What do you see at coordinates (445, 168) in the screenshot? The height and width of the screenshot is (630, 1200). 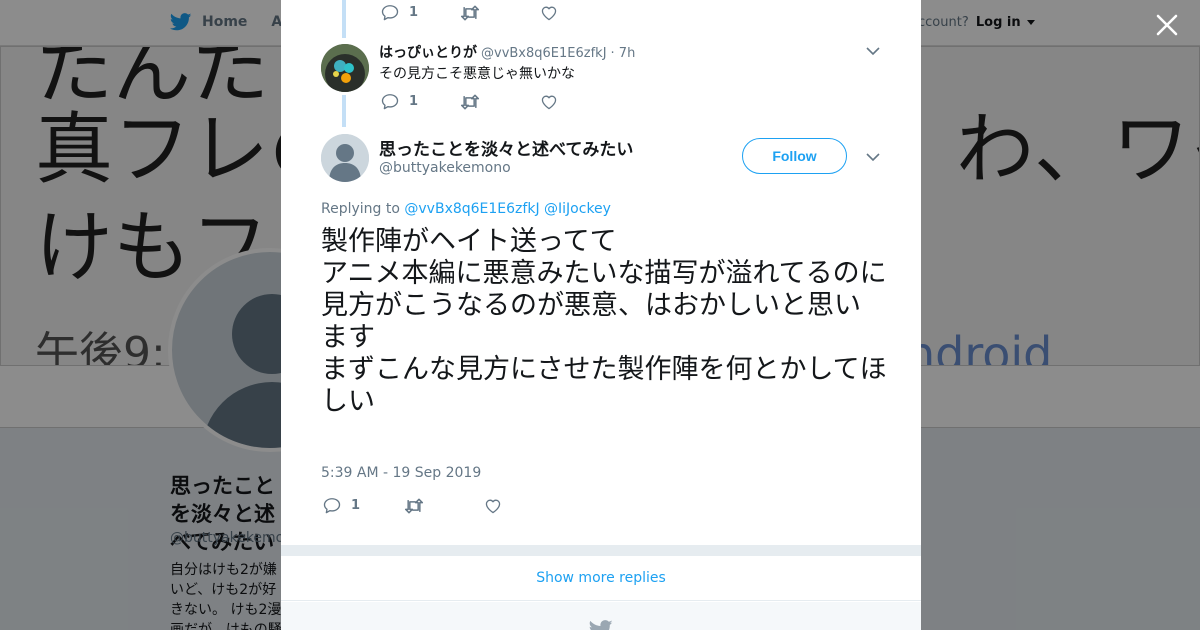 I see `main-author-handle: @buttyakekemono` at bounding box center [445, 168].